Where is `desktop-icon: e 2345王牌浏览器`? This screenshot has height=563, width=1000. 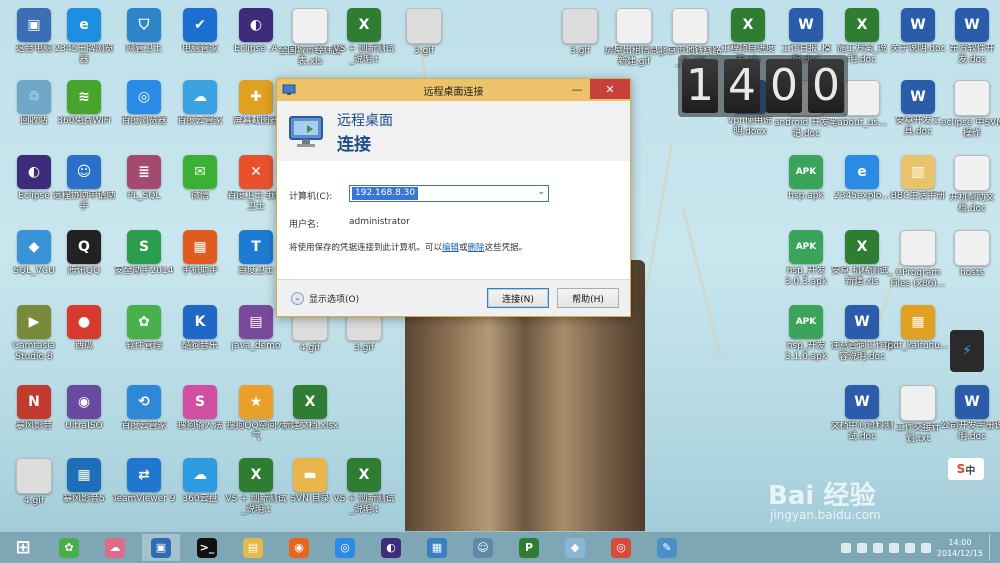 desktop-icon: e 2345王牌浏览器 is located at coordinates (84, 37).